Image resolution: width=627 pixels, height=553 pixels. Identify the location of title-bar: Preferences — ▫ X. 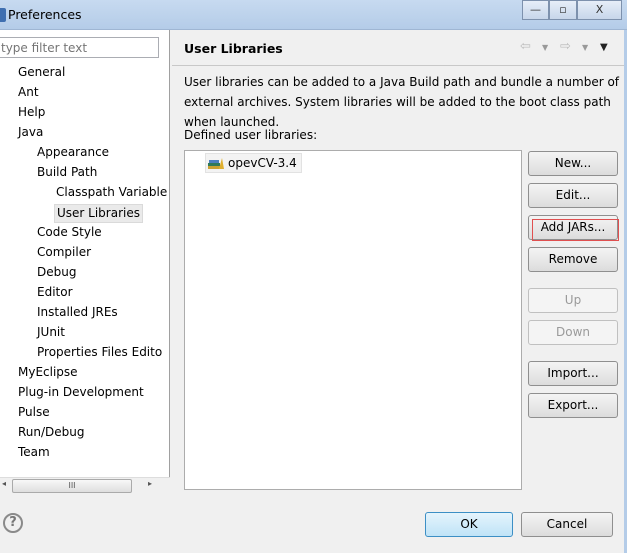
(313, 15).